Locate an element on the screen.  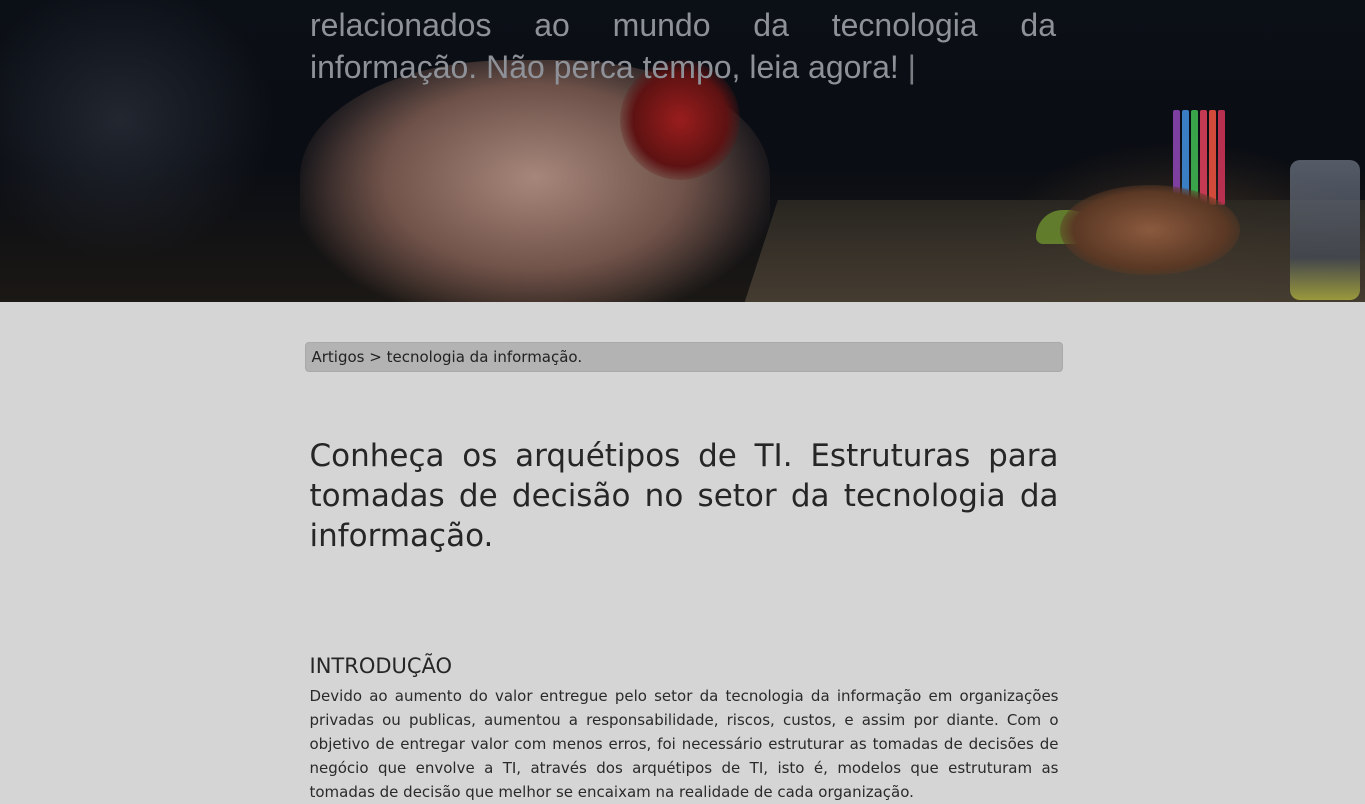
breadcrumb: Artigos > tecnologia da informação. is located at coordinates (683, 357).